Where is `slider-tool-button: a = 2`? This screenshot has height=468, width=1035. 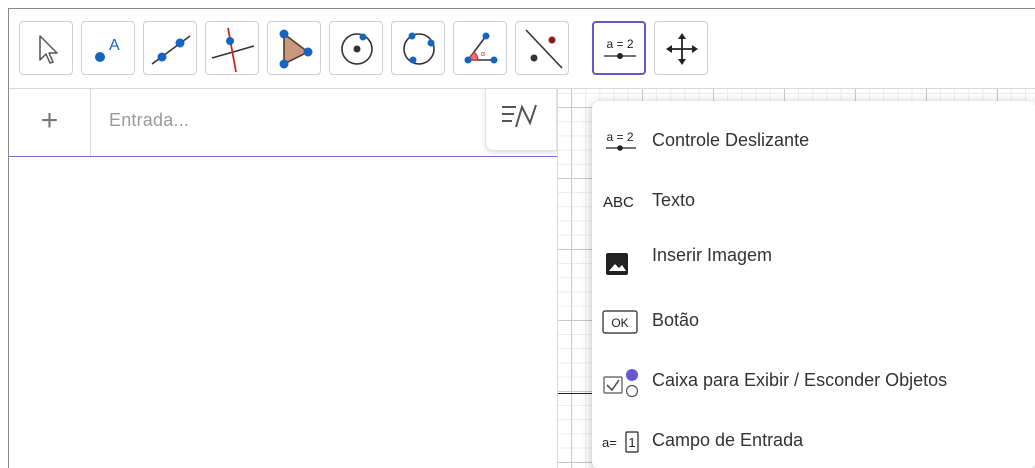 slider-tool-button: a = 2 is located at coordinates (619, 48).